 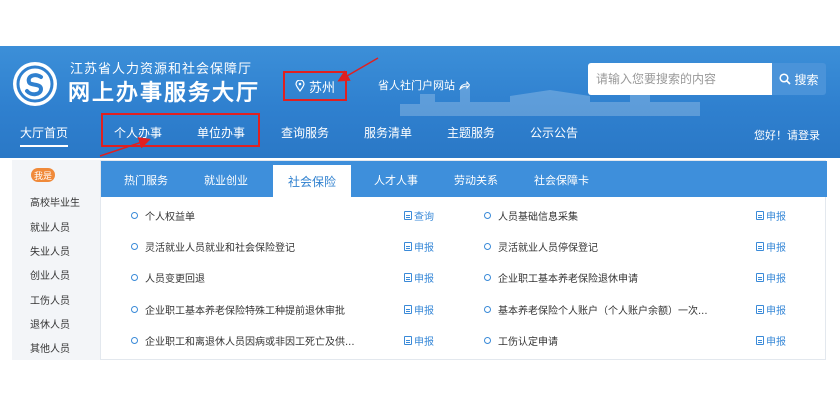 What do you see at coordinates (175, 279) in the screenshot?
I see `service-name: 人员变更回退` at bounding box center [175, 279].